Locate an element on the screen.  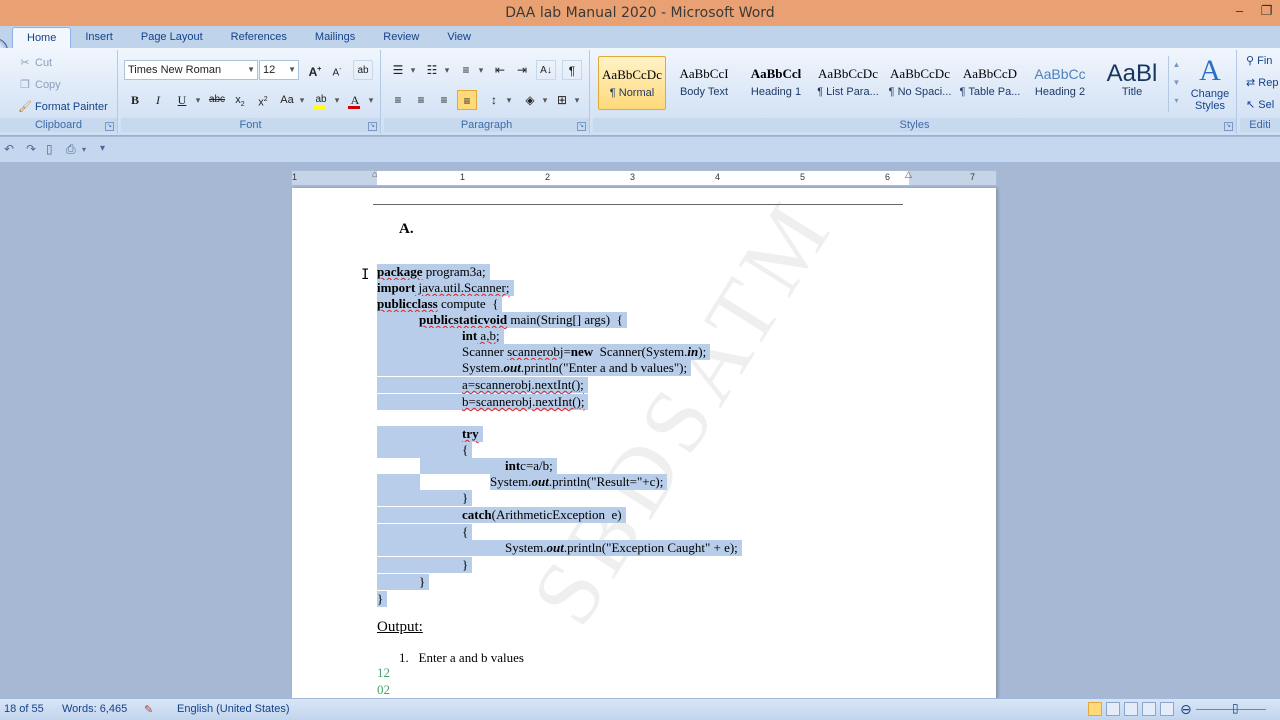
underline-dropdown: ▾ is located at coordinates (198, 100).